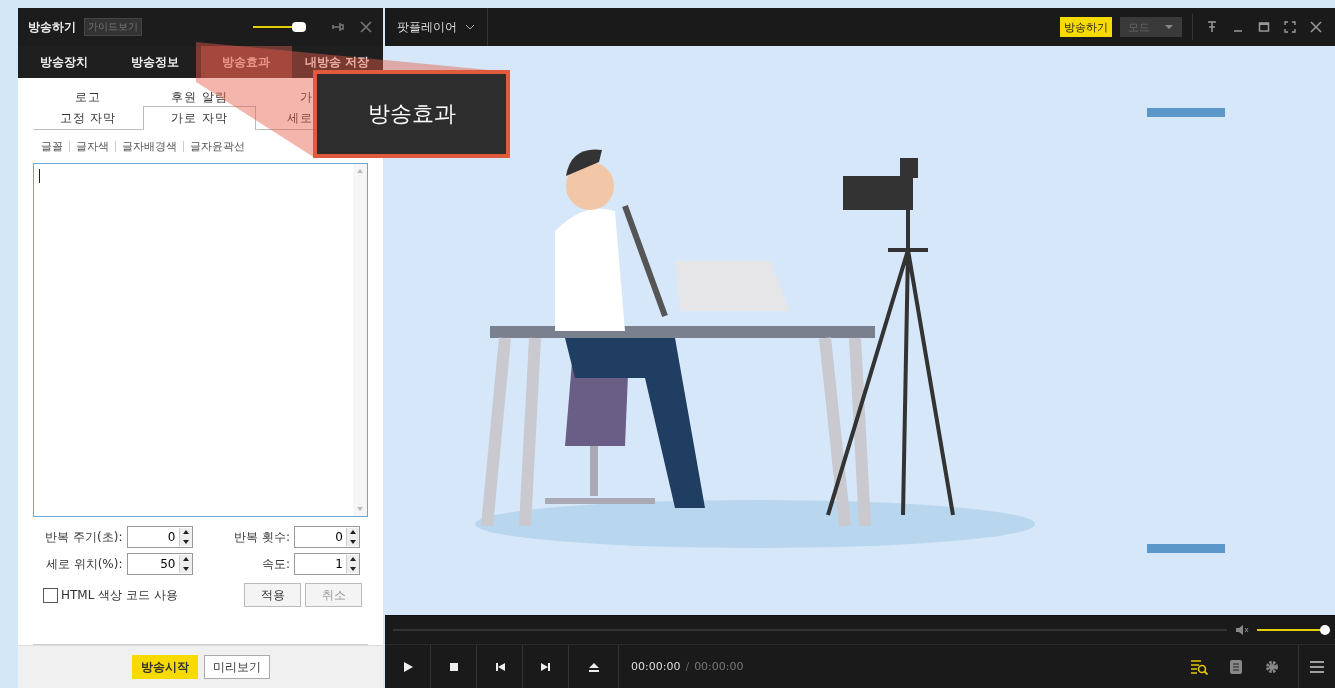 This screenshot has width=1335, height=688. Describe the element at coordinates (199, 118) in the screenshot. I see `sub-tab: 가로 자막` at that location.